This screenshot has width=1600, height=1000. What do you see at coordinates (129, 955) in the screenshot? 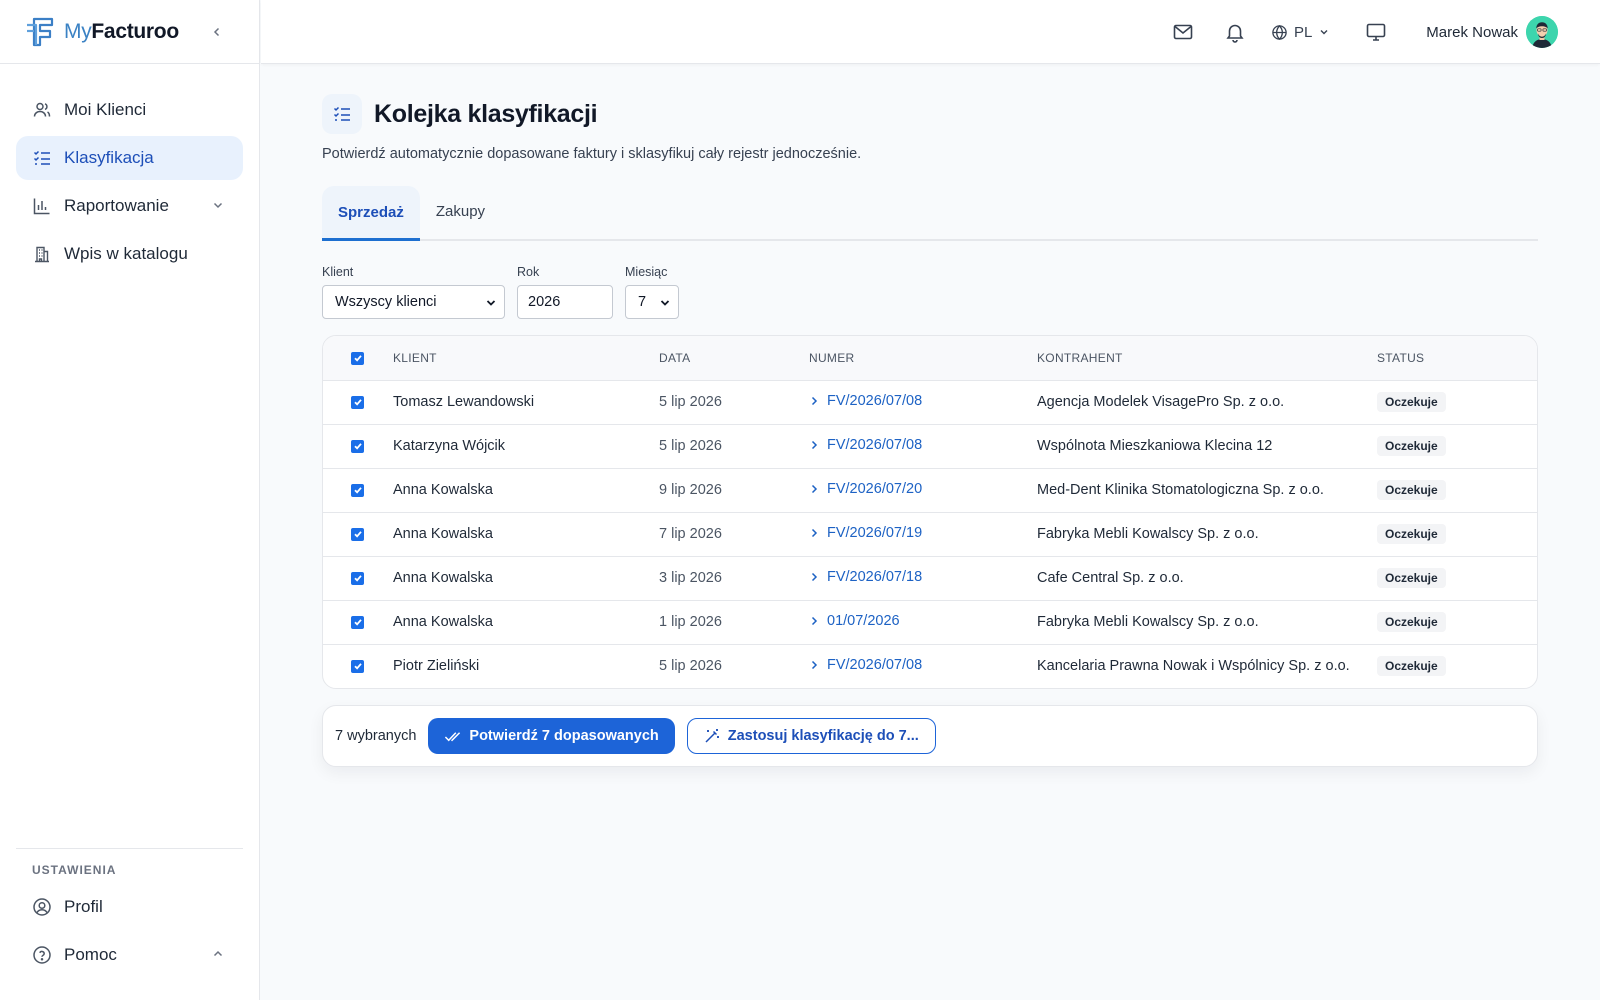
I see `sidebar-item-pomoc: Pomoc` at bounding box center [129, 955].